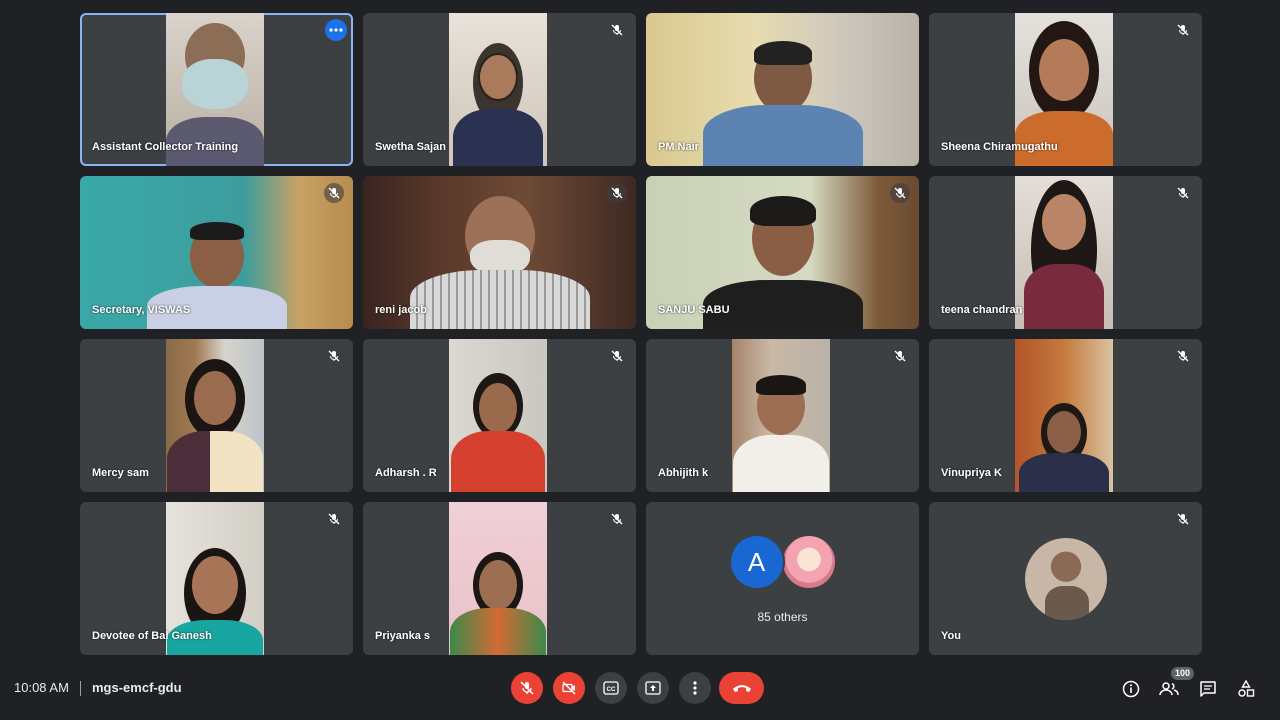  What do you see at coordinates (216, 89) in the screenshot?
I see `participant-tile: Assistant Collector Training` at bounding box center [216, 89].